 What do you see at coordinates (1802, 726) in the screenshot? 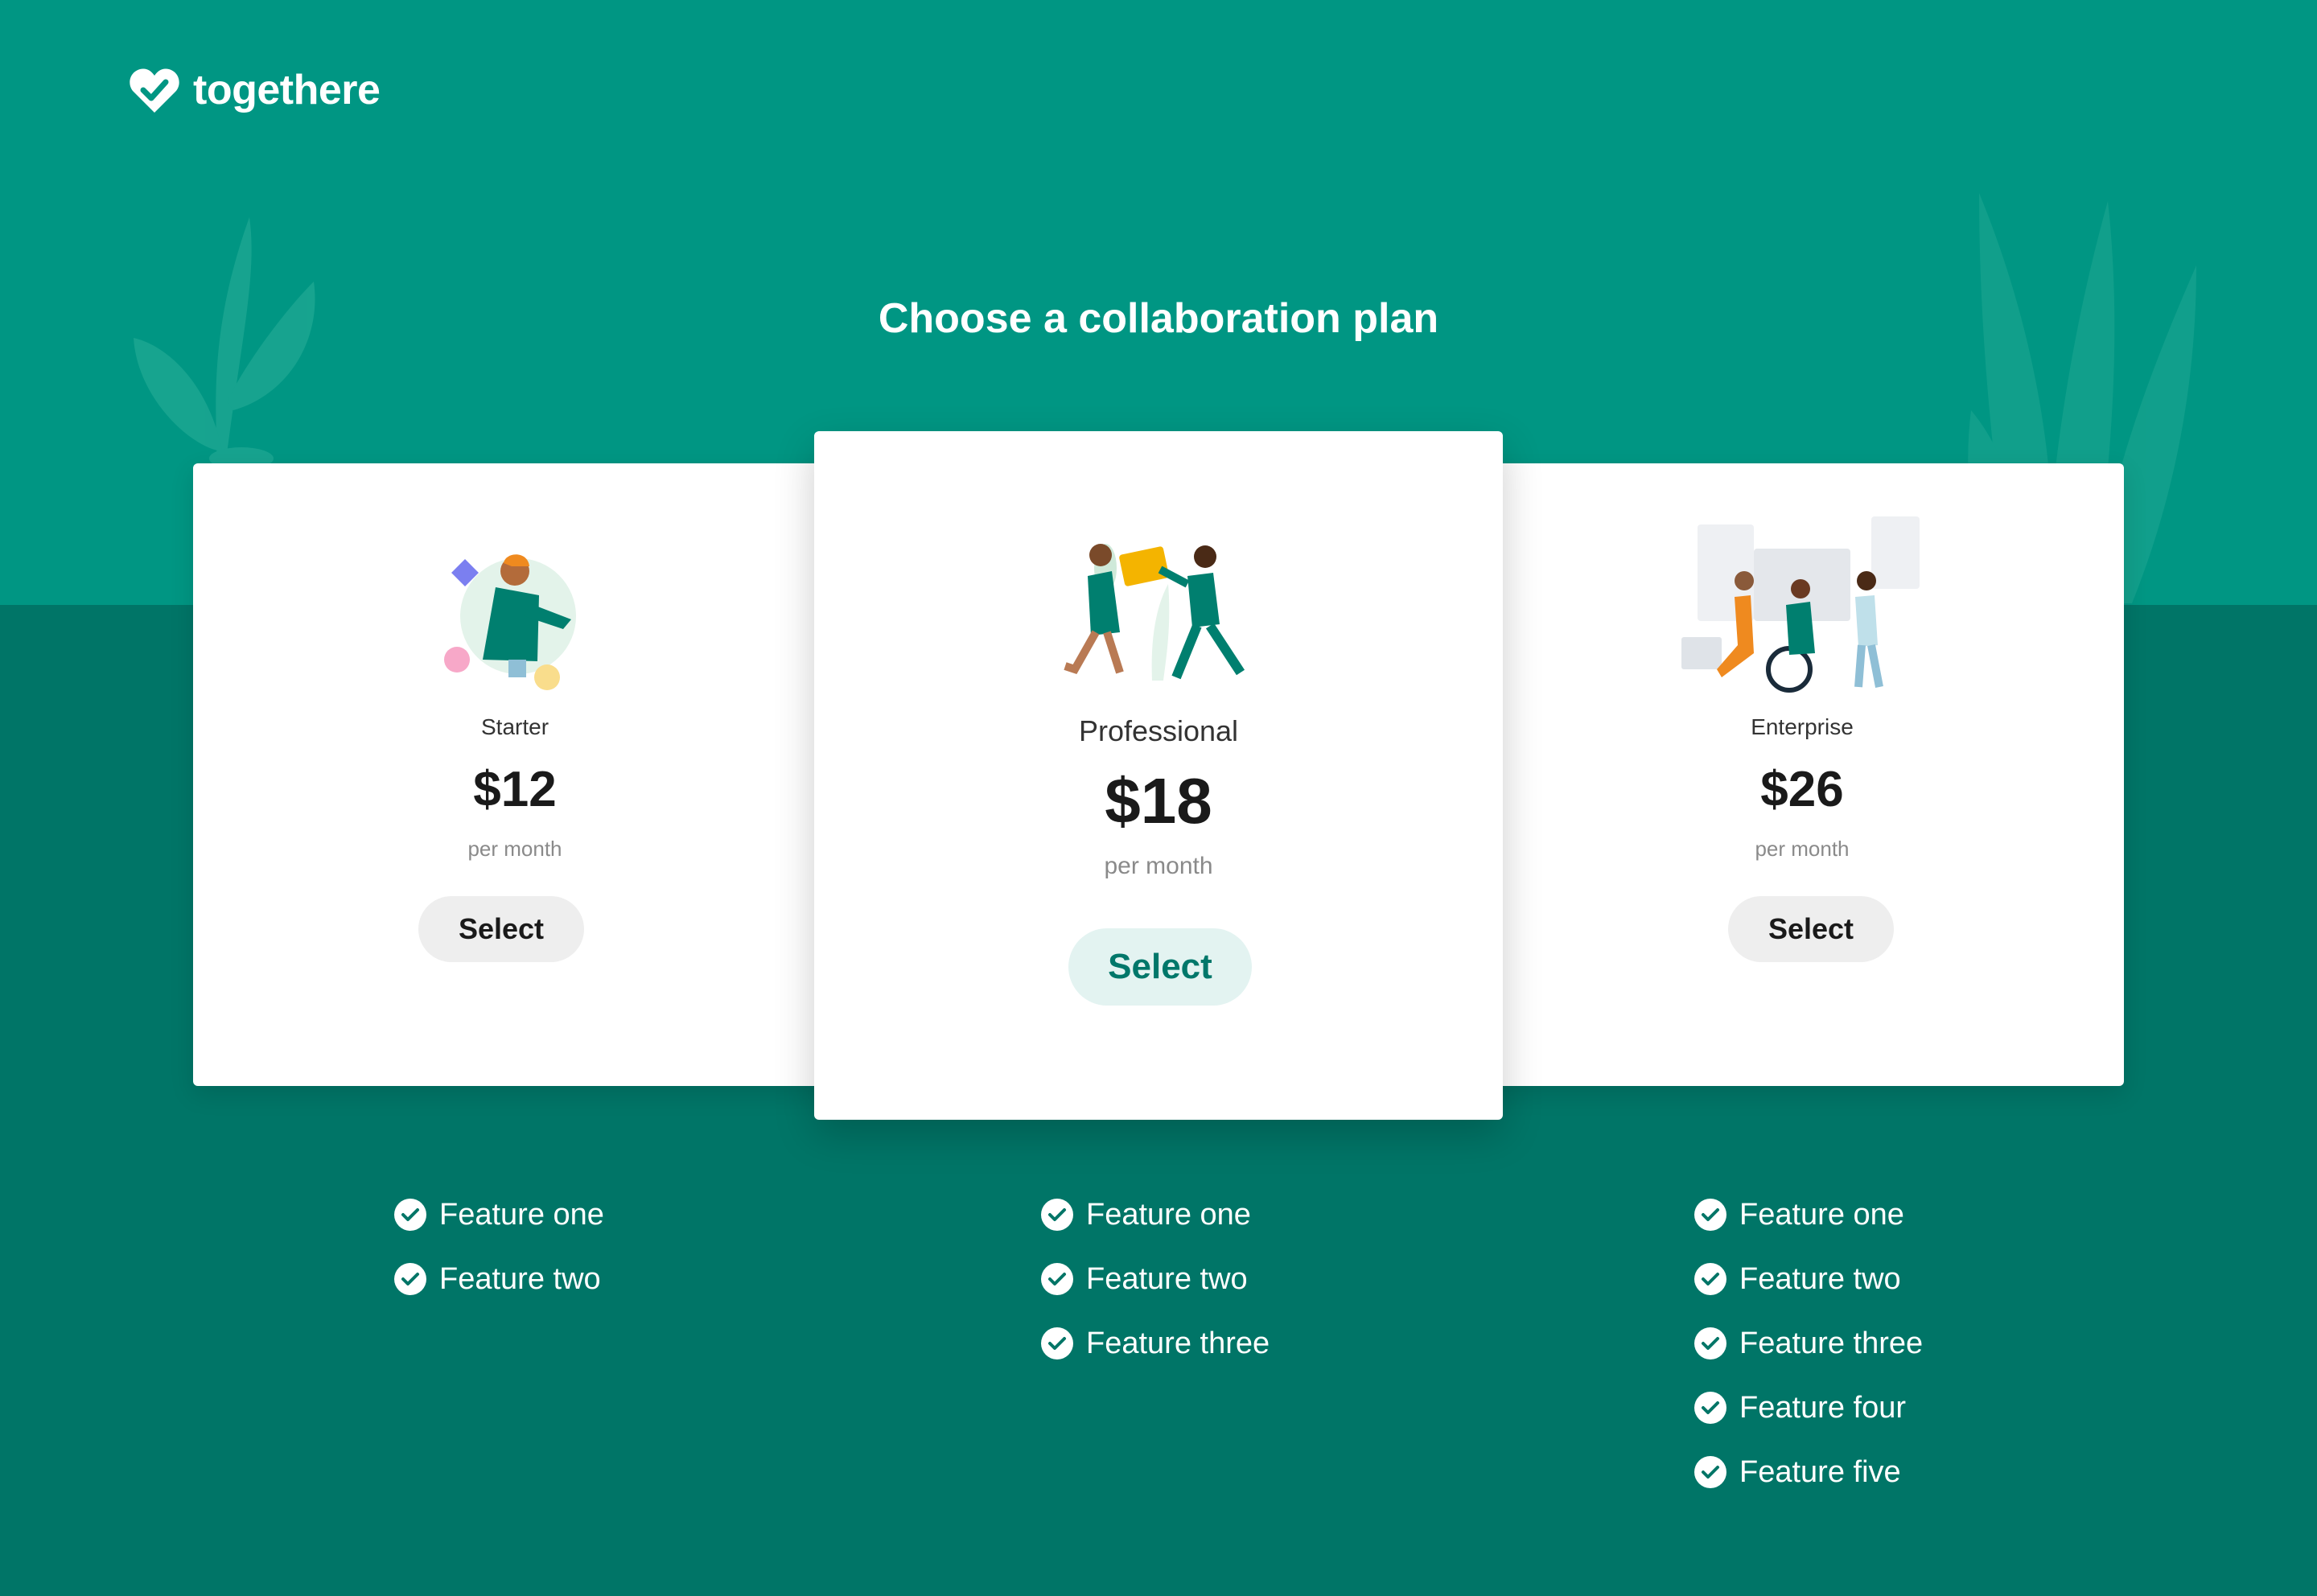
I see `plan-name: Enterprise` at bounding box center [1802, 726].